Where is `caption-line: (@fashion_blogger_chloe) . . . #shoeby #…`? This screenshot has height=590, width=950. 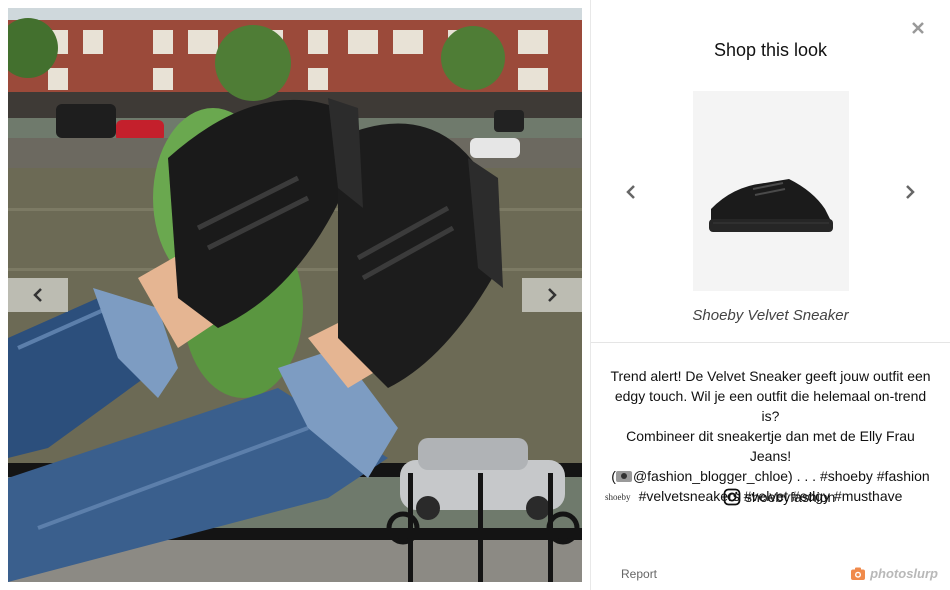 caption-line: (@fashion_blogger_chloe) . . . #shoeby #… is located at coordinates (770, 476).